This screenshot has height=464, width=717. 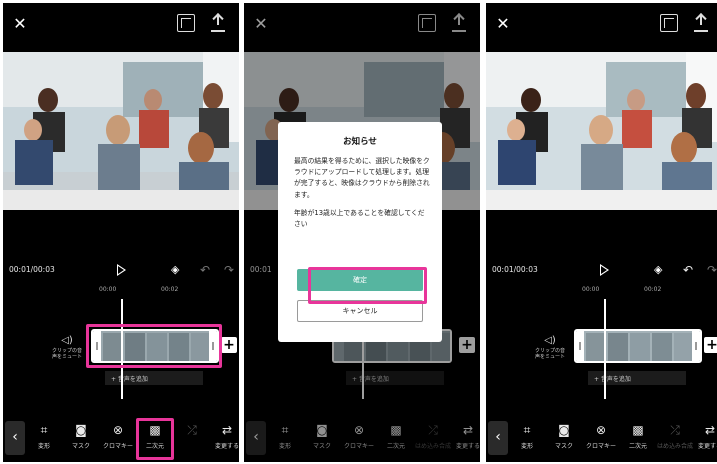 I want to click on timeline: ◁) クリップの音声をミュート + + 音声を追加, so click(x=601, y=349).